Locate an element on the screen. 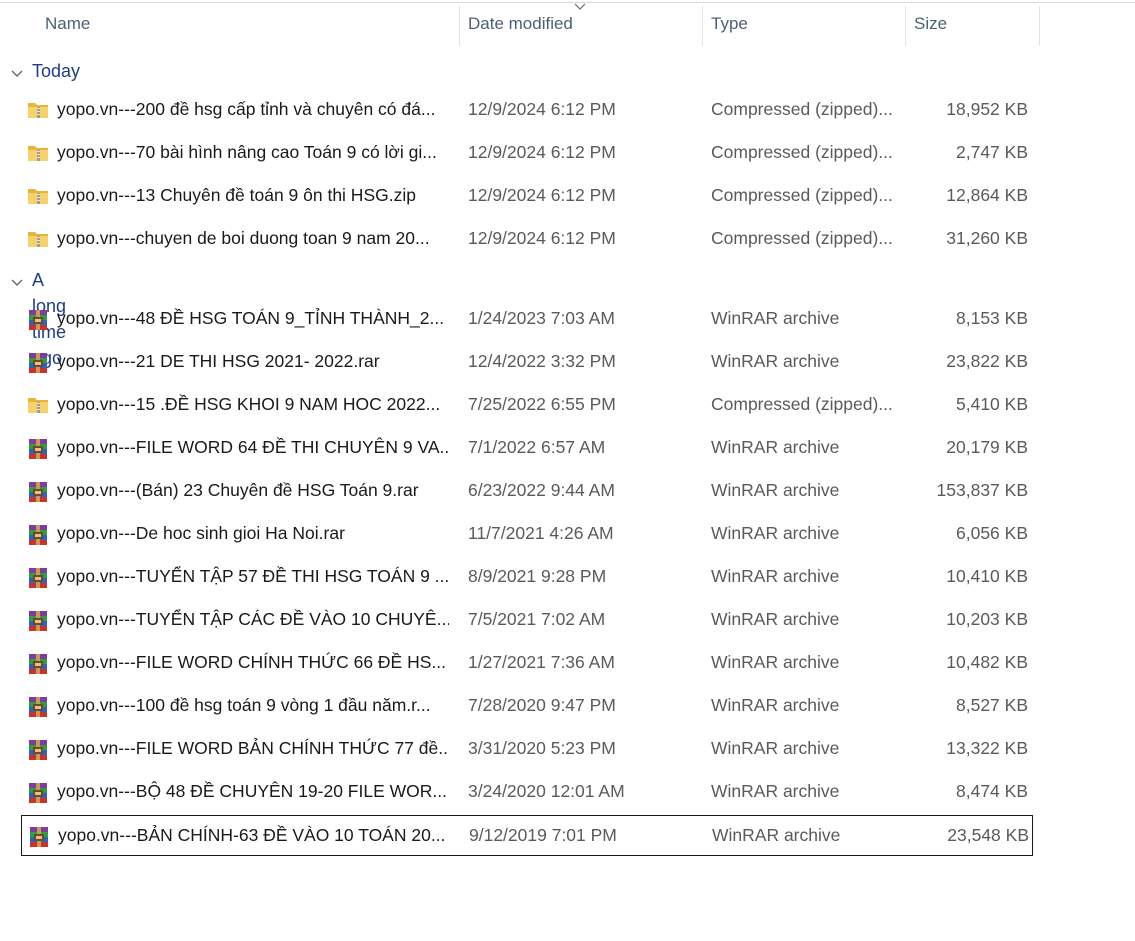 This screenshot has width=1135, height=941. file-date-modified: 1/24/2023 7:03 AM is located at coordinates (541, 318).